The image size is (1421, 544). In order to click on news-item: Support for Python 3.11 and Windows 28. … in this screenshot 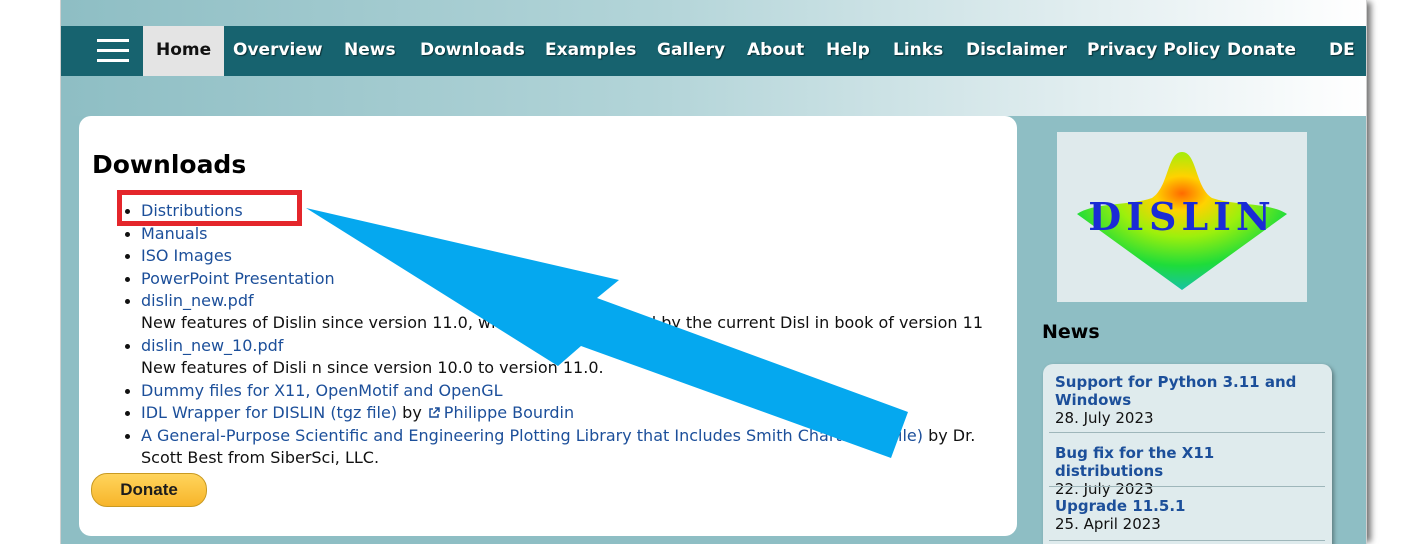, I will do `click(1191, 400)`.